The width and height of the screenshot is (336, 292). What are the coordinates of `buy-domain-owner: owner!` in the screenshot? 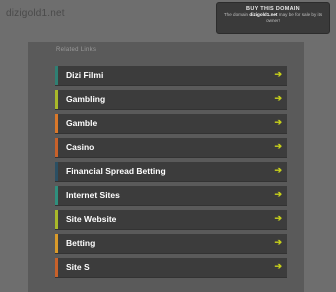 It's located at (273, 20).